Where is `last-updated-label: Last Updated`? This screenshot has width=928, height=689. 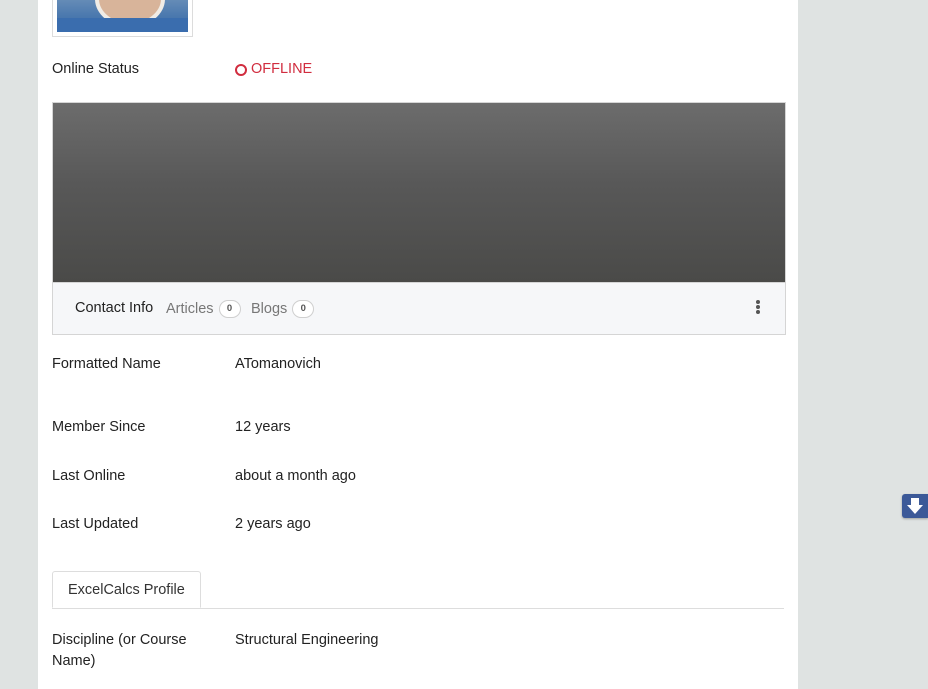 last-updated-label: Last Updated is located at coordinates (95, 524).